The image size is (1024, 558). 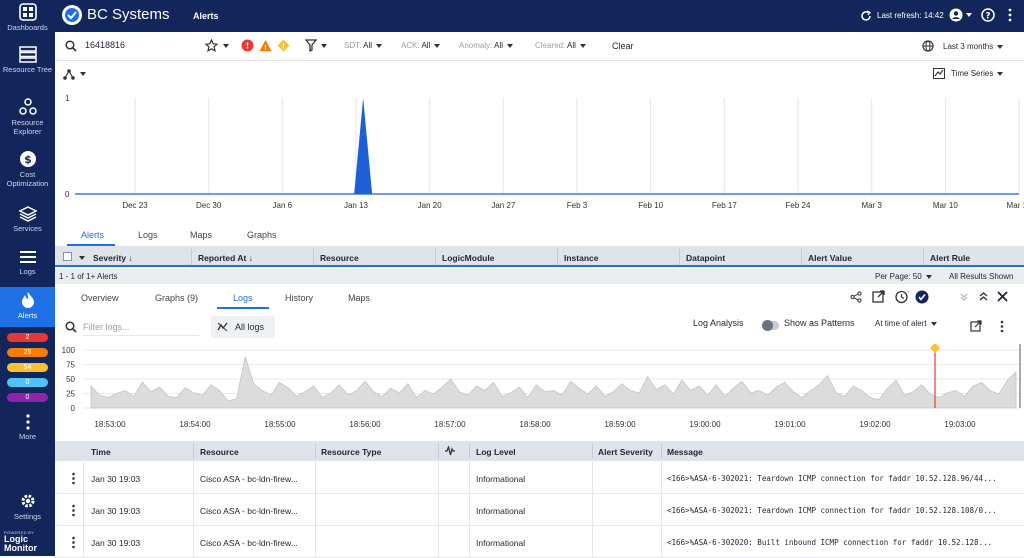 I want to click on col-alert-rule: Alert Rule, so click(x=950, y=258).